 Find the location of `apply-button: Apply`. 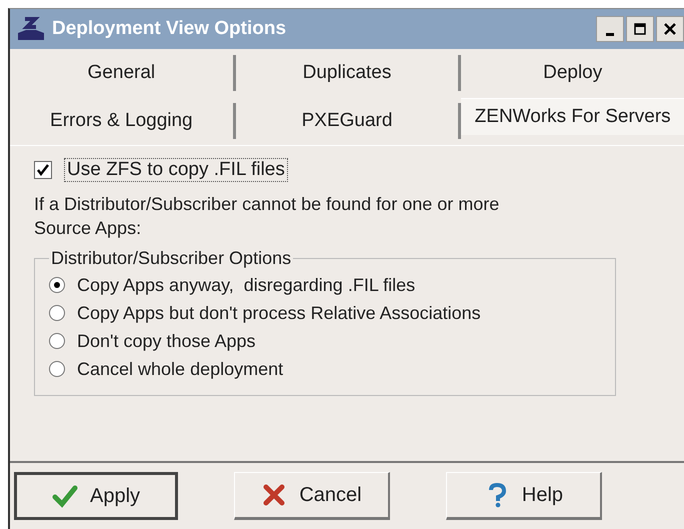

apply-button: Apply is located at coordinates (96, 496).